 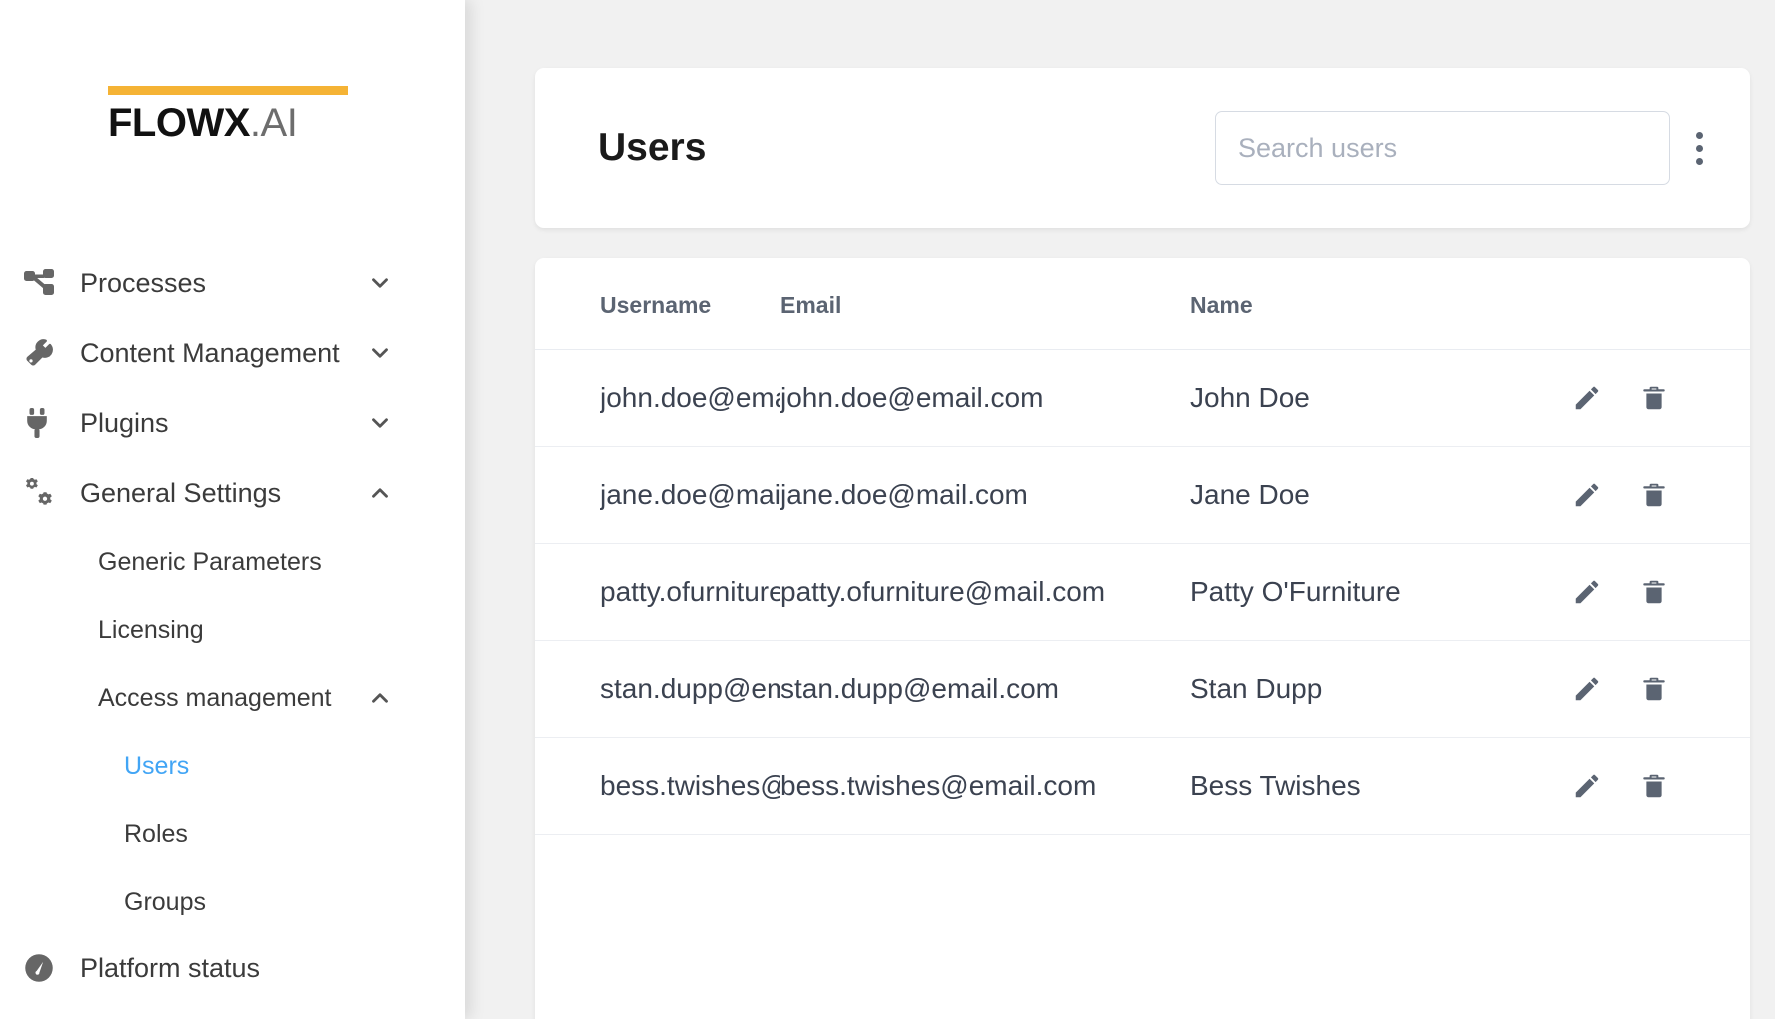 I want to click on sidebar-item-users: Users, so click(x=232, y=766).